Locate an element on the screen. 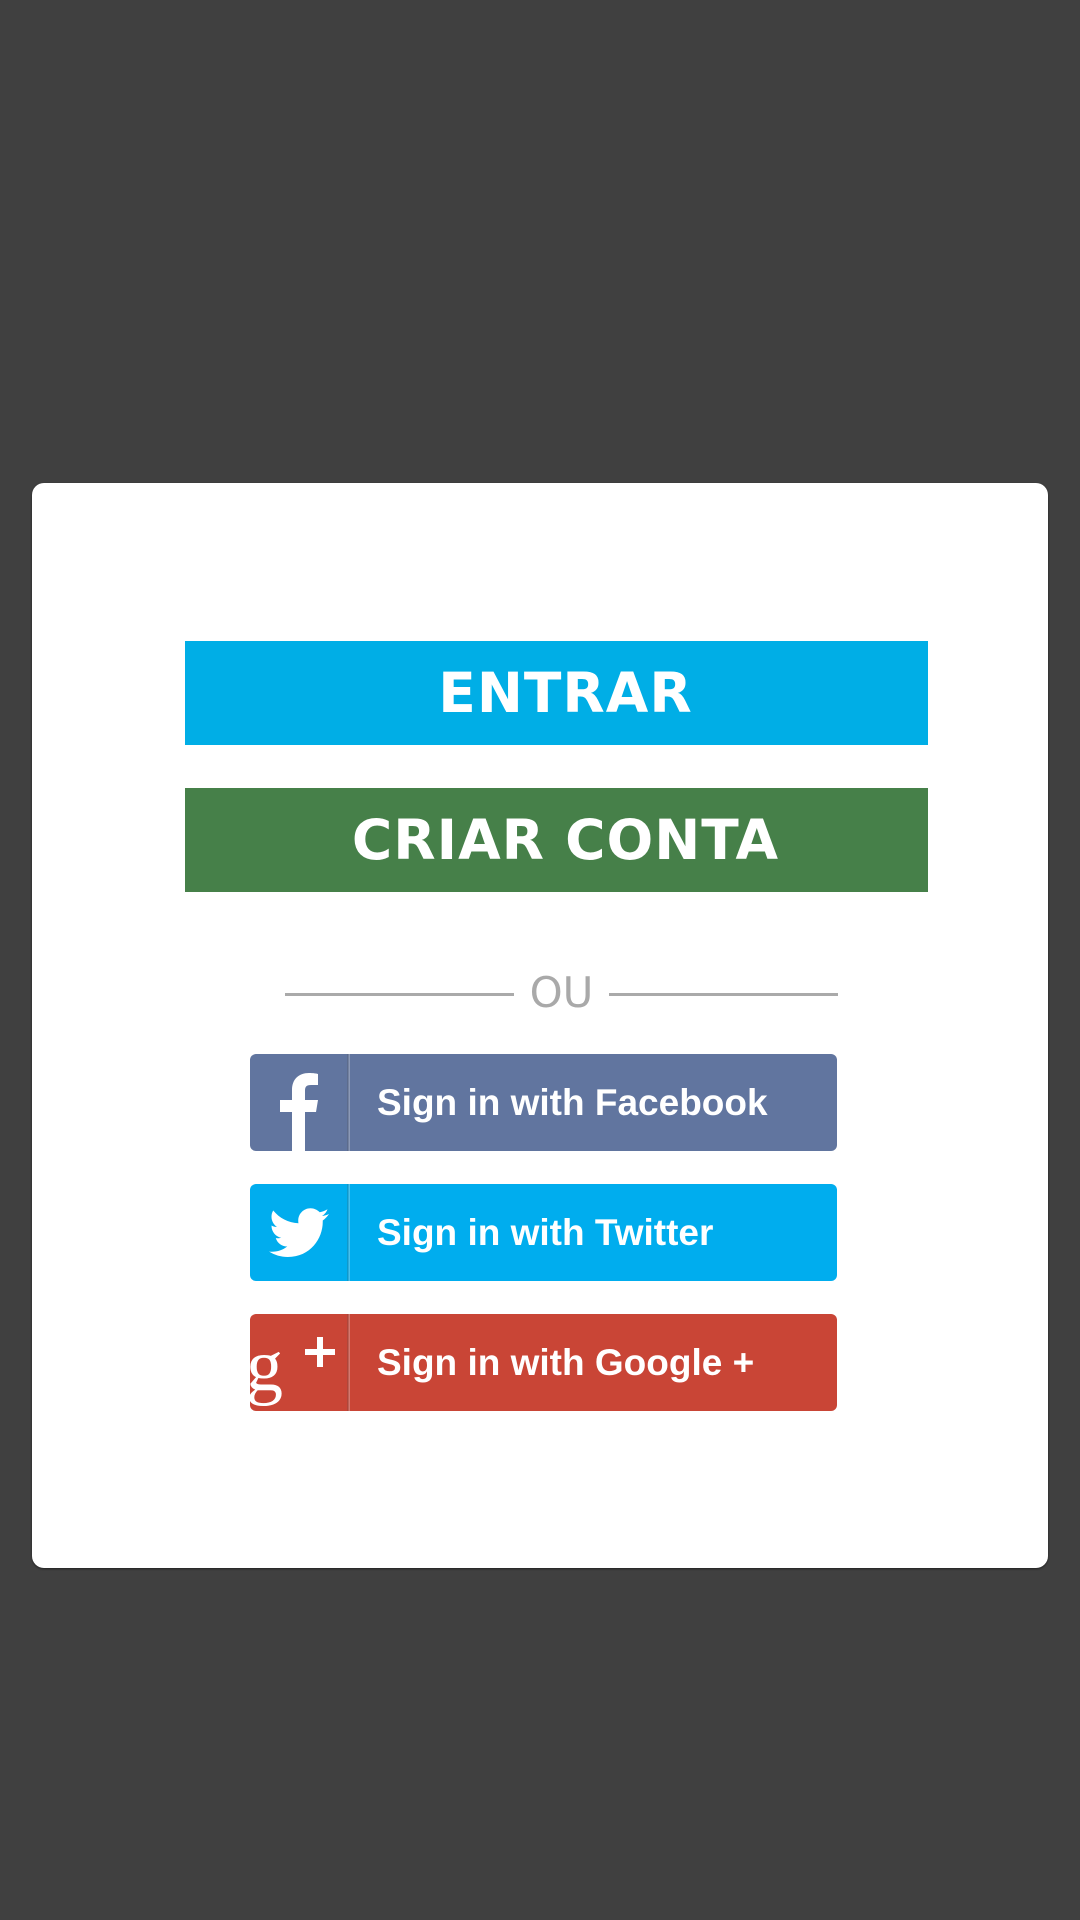  twitter-sign-in-button: Sign in with Twitter is located at coordinates (543, 1232).